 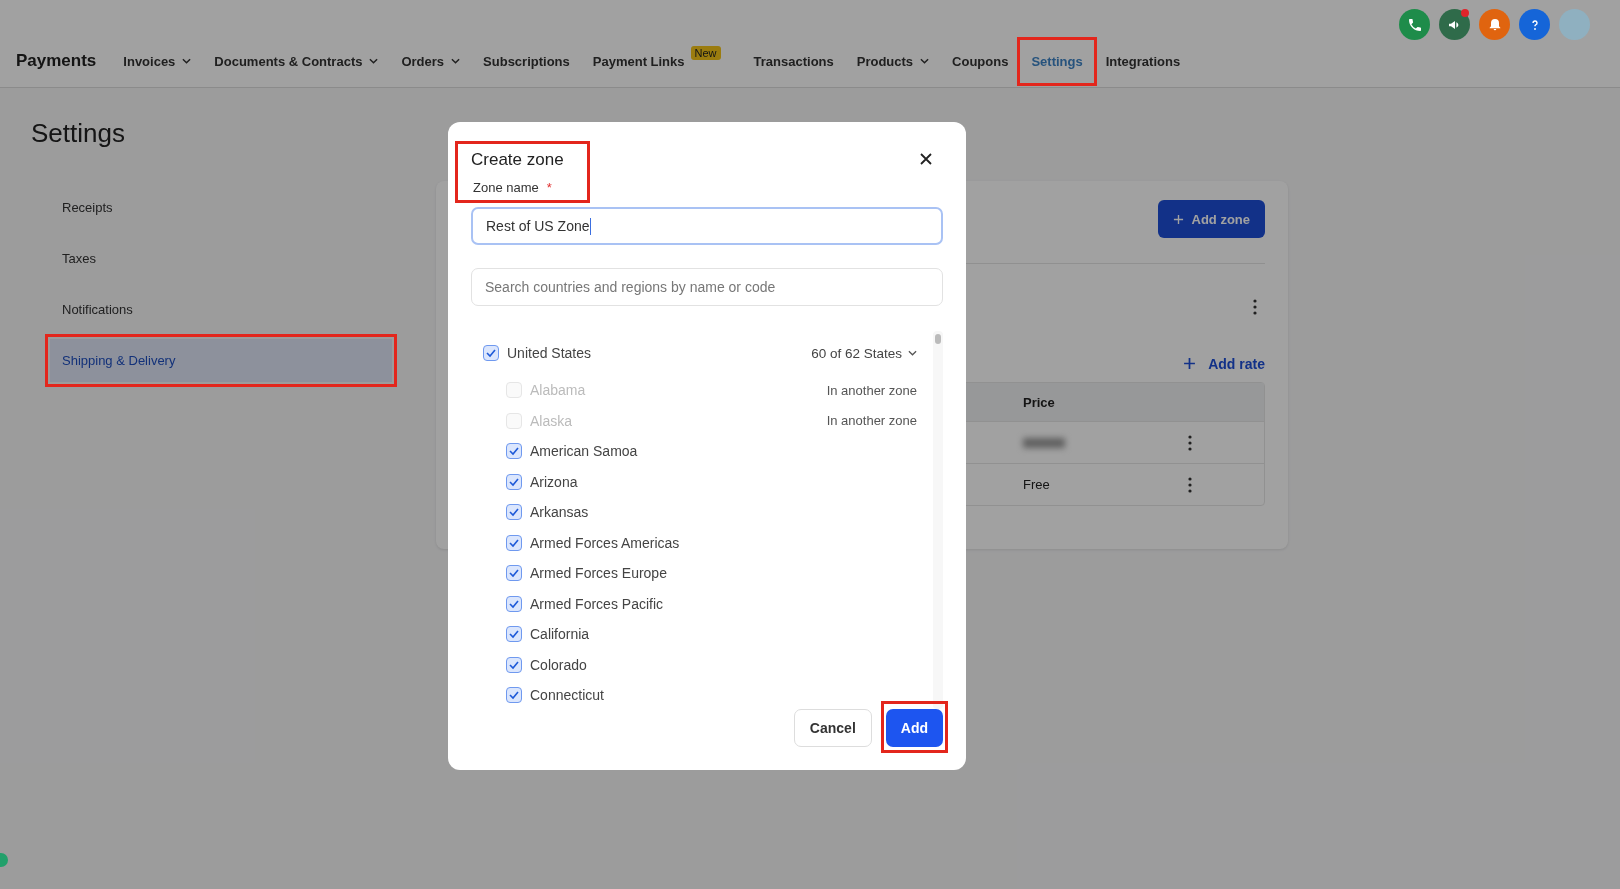 What do you see at coordinates (599, 573) in the screenshot?
I see `state-label: Armed Forces Europe` at bounding box center [599, 573].